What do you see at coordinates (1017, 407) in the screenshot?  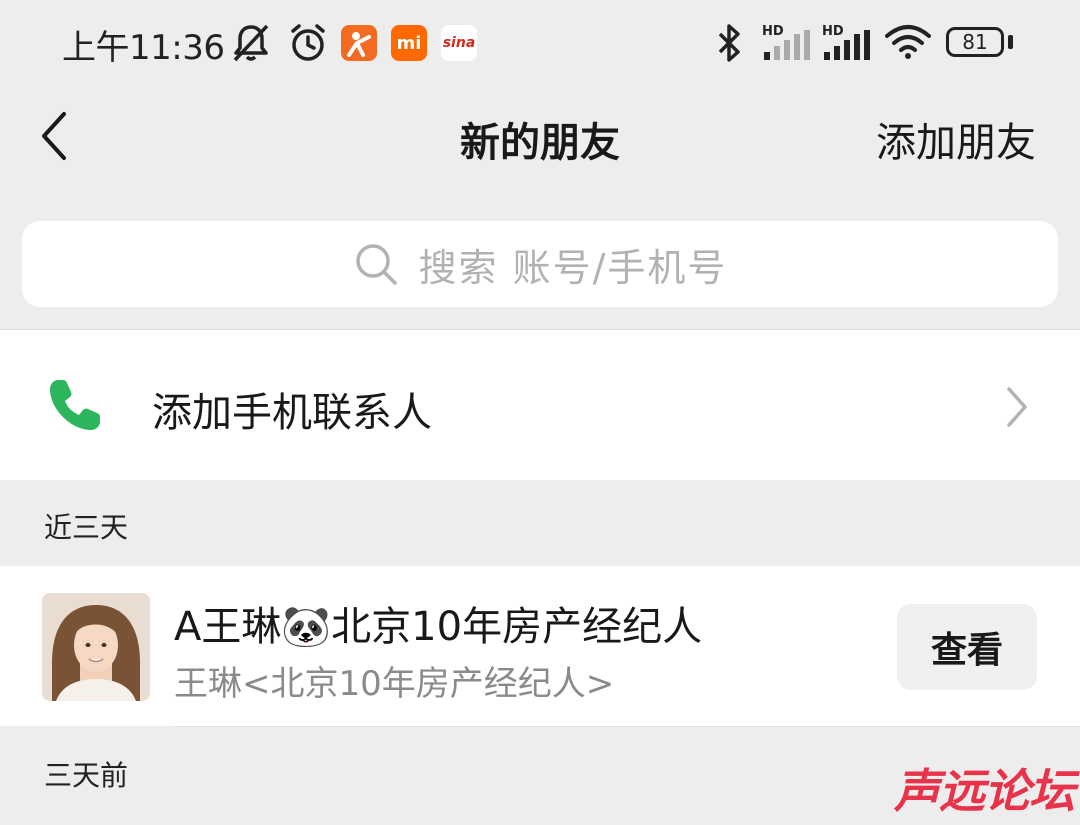 I see `chevron-right-icon` at bounding box center [1017, 407].